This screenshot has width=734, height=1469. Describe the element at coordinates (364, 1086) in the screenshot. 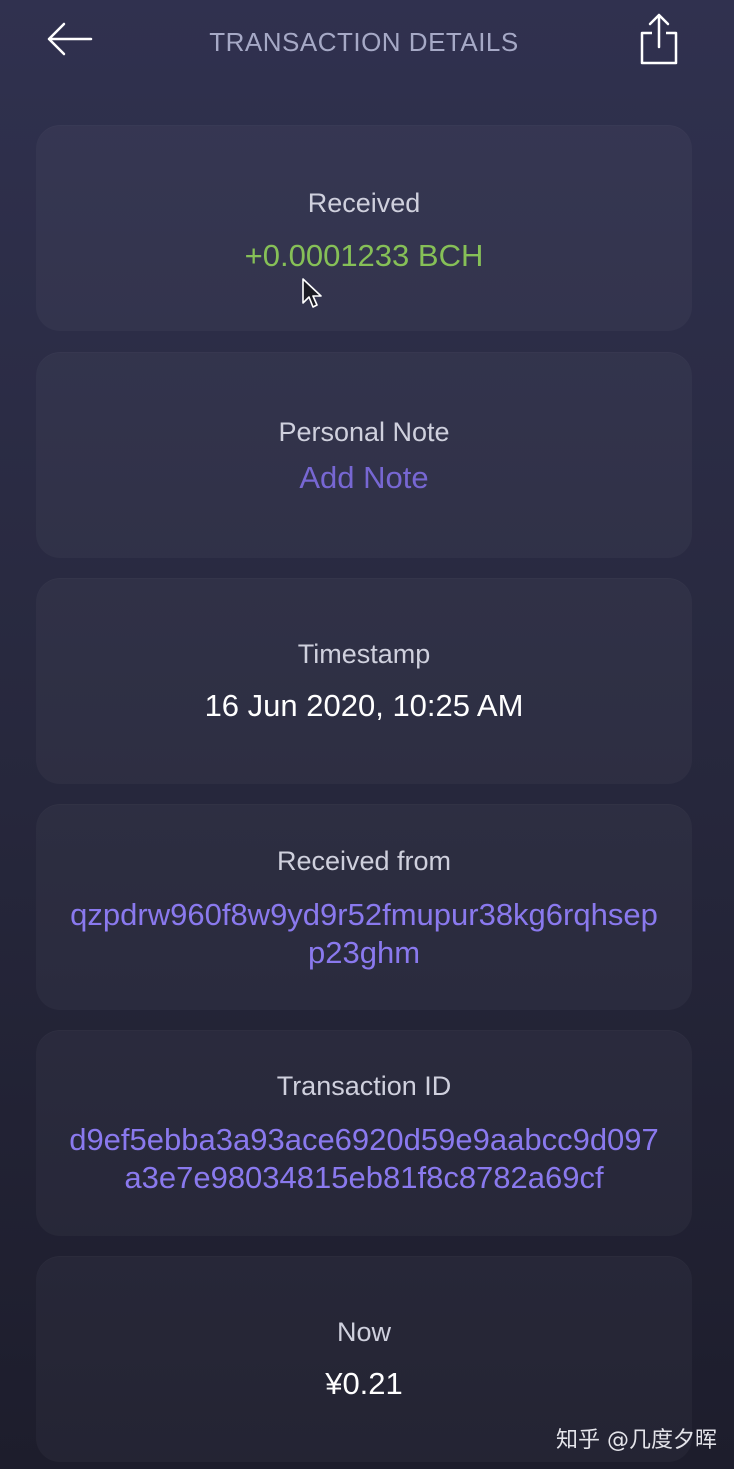

I see `transaction-id-label: Transaction ID` at that location.